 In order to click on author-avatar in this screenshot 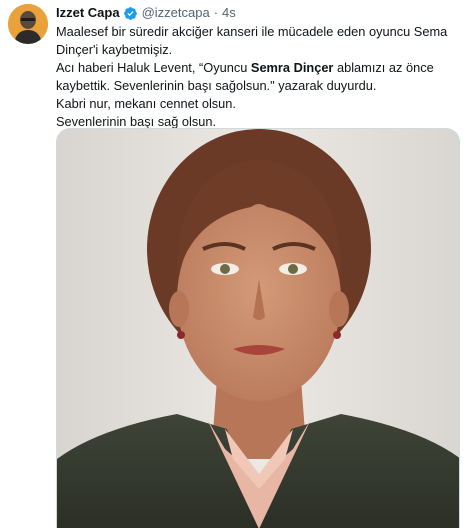, I will do `click(28, 24)`.